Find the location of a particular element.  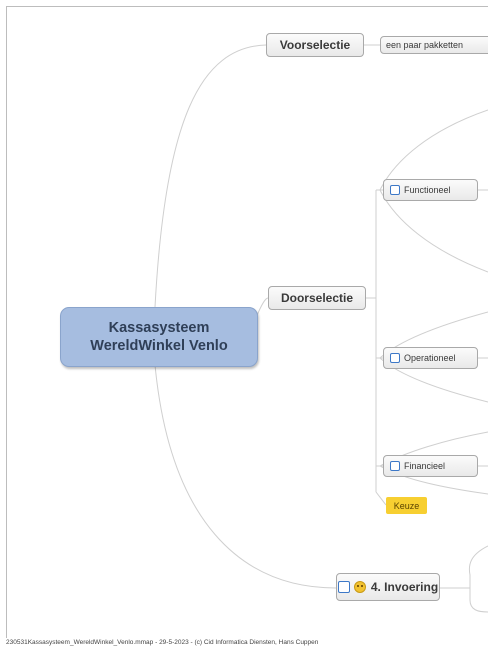

topic-financieel-label: Financieel is located at coordinates (425, 466).